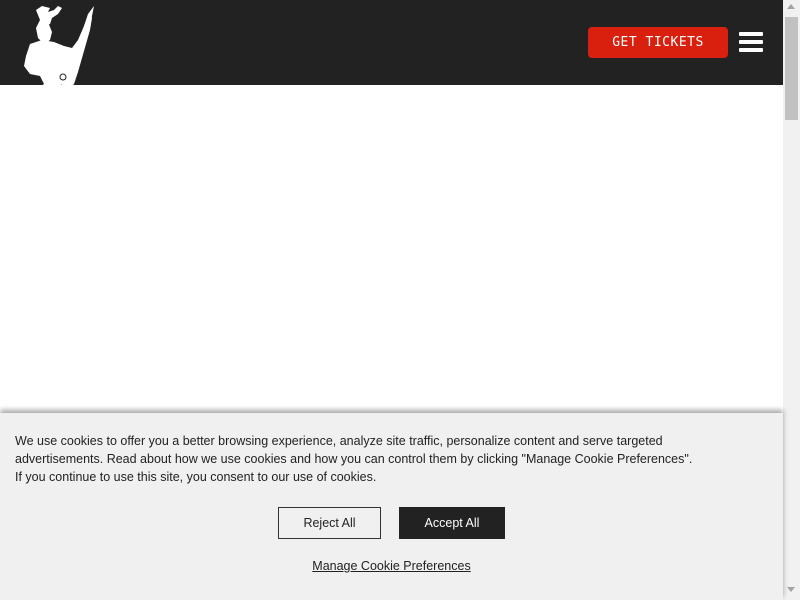 This screenshot has width=800, height=600. What do you see at coordinates (658, 42) in the screenshot?
I see `get-tickets-button: GET TICKETS` at bounding box center [658, 42].